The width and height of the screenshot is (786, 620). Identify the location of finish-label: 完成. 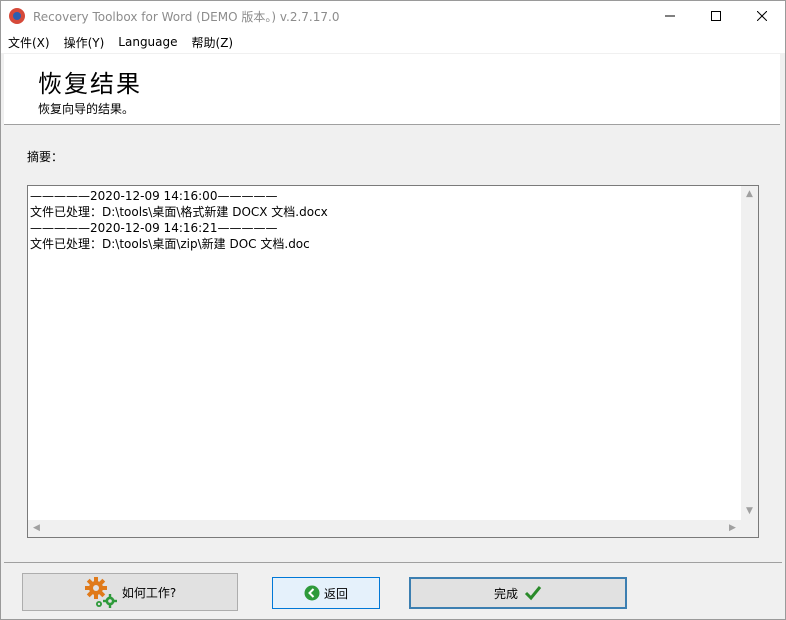
(505, 593).